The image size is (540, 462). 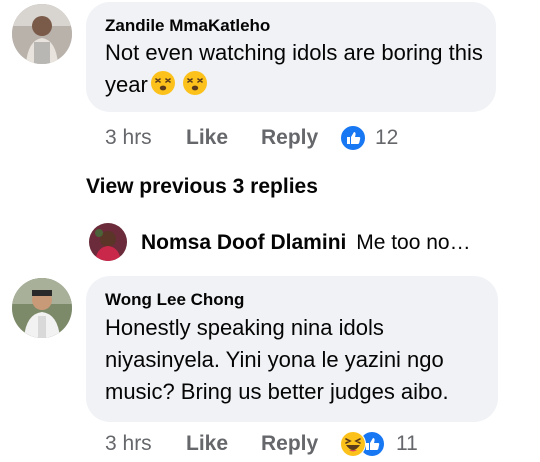 I want to click on haha-icon, so click(x=353, y=444).